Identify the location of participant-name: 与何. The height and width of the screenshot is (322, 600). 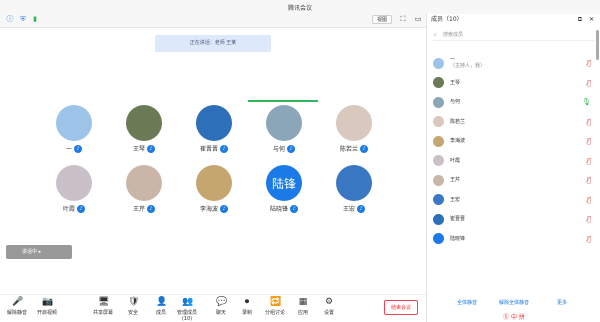
(278, 149).